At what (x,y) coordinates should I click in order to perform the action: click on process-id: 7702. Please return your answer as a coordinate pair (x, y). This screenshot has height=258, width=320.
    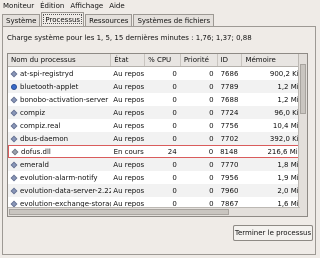
    Looking at the image, I should click on (229, 138).